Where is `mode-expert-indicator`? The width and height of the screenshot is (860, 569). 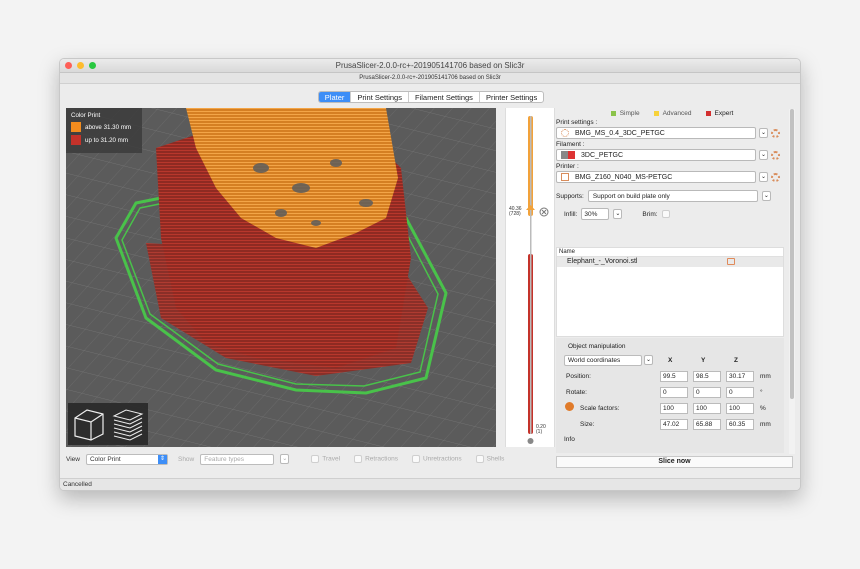 mode-expert-indicator is located at coordinates (708, 113).